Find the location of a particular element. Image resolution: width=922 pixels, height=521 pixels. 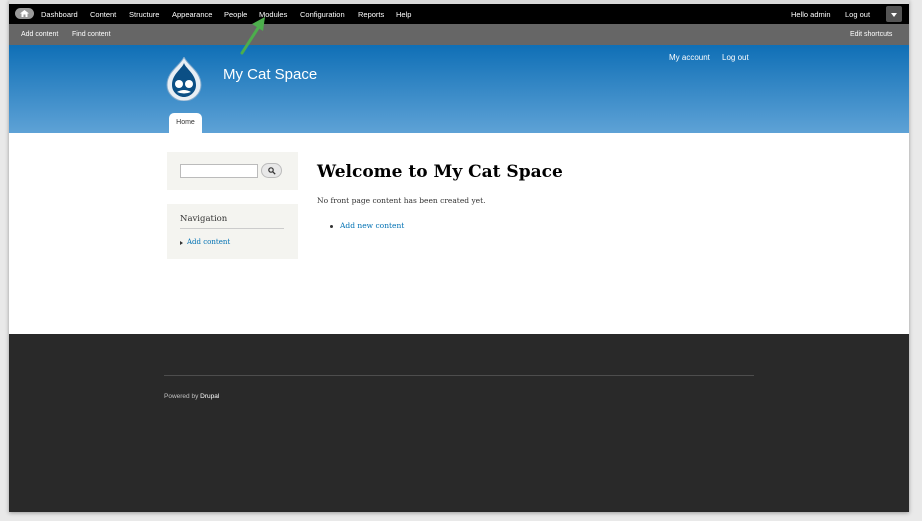

pointer-arrow-icon is located at coordinates (252, 36).